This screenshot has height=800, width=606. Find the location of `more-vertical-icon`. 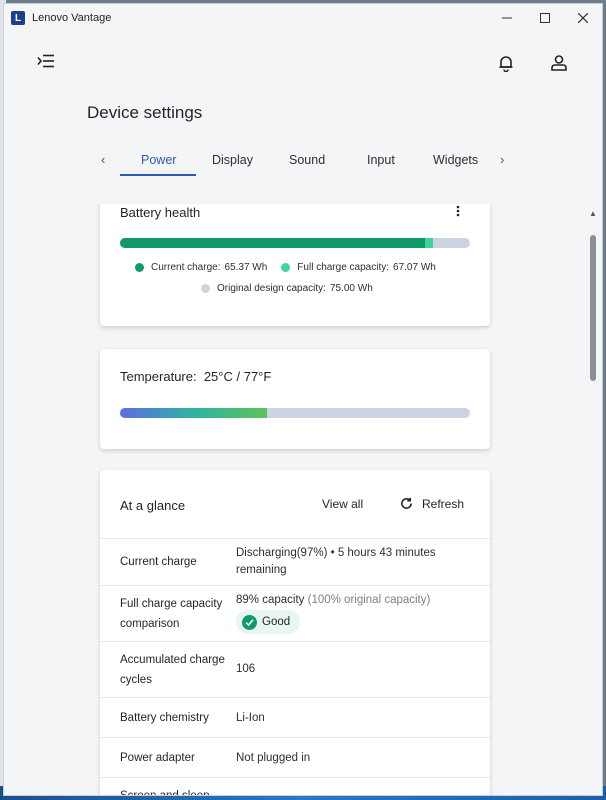

more-vertical-icon is located at coordinates (458, 211).